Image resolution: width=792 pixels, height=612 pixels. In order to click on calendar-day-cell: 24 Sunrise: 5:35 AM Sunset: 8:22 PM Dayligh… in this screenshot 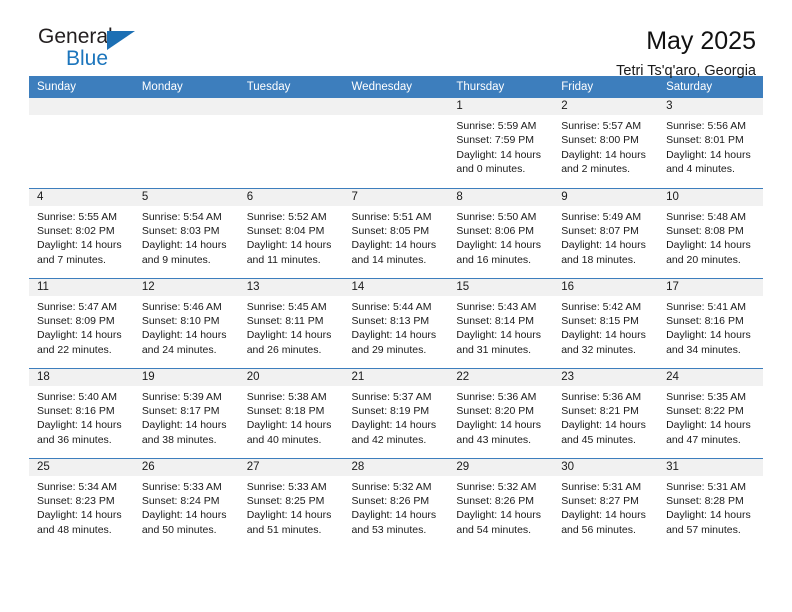, I will do `click(710, 413)`.